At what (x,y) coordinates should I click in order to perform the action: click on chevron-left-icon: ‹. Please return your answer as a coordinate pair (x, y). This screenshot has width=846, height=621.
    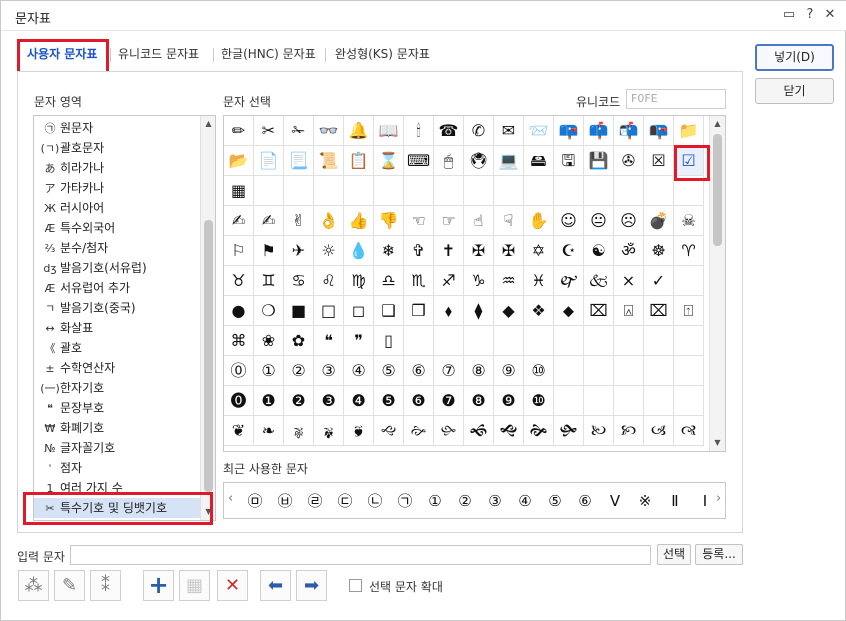
    Looking at the image, I should click on (230, 498).